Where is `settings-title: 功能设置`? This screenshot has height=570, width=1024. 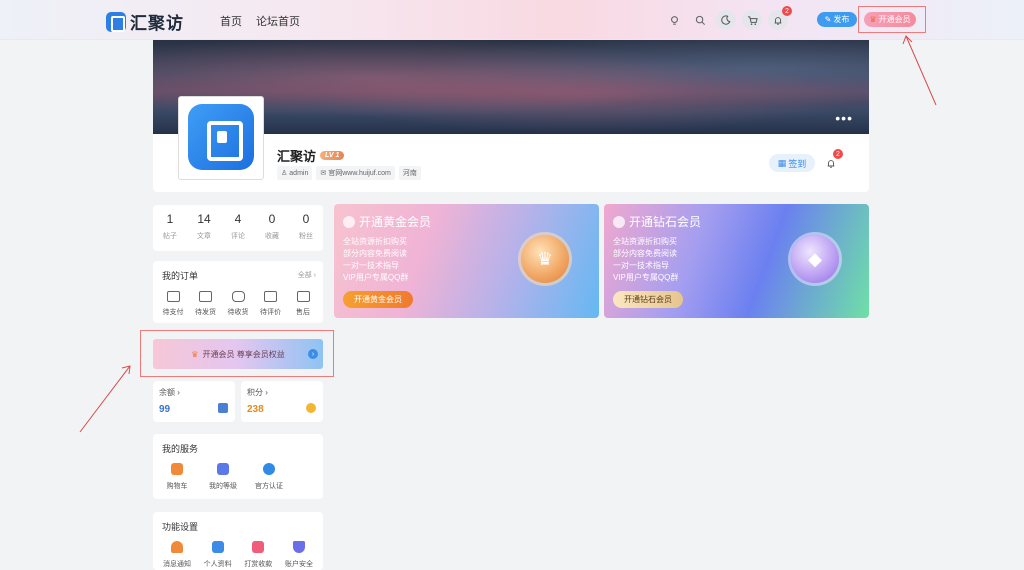
settings-title: 功能设置 is located at coordinates (180, 527).